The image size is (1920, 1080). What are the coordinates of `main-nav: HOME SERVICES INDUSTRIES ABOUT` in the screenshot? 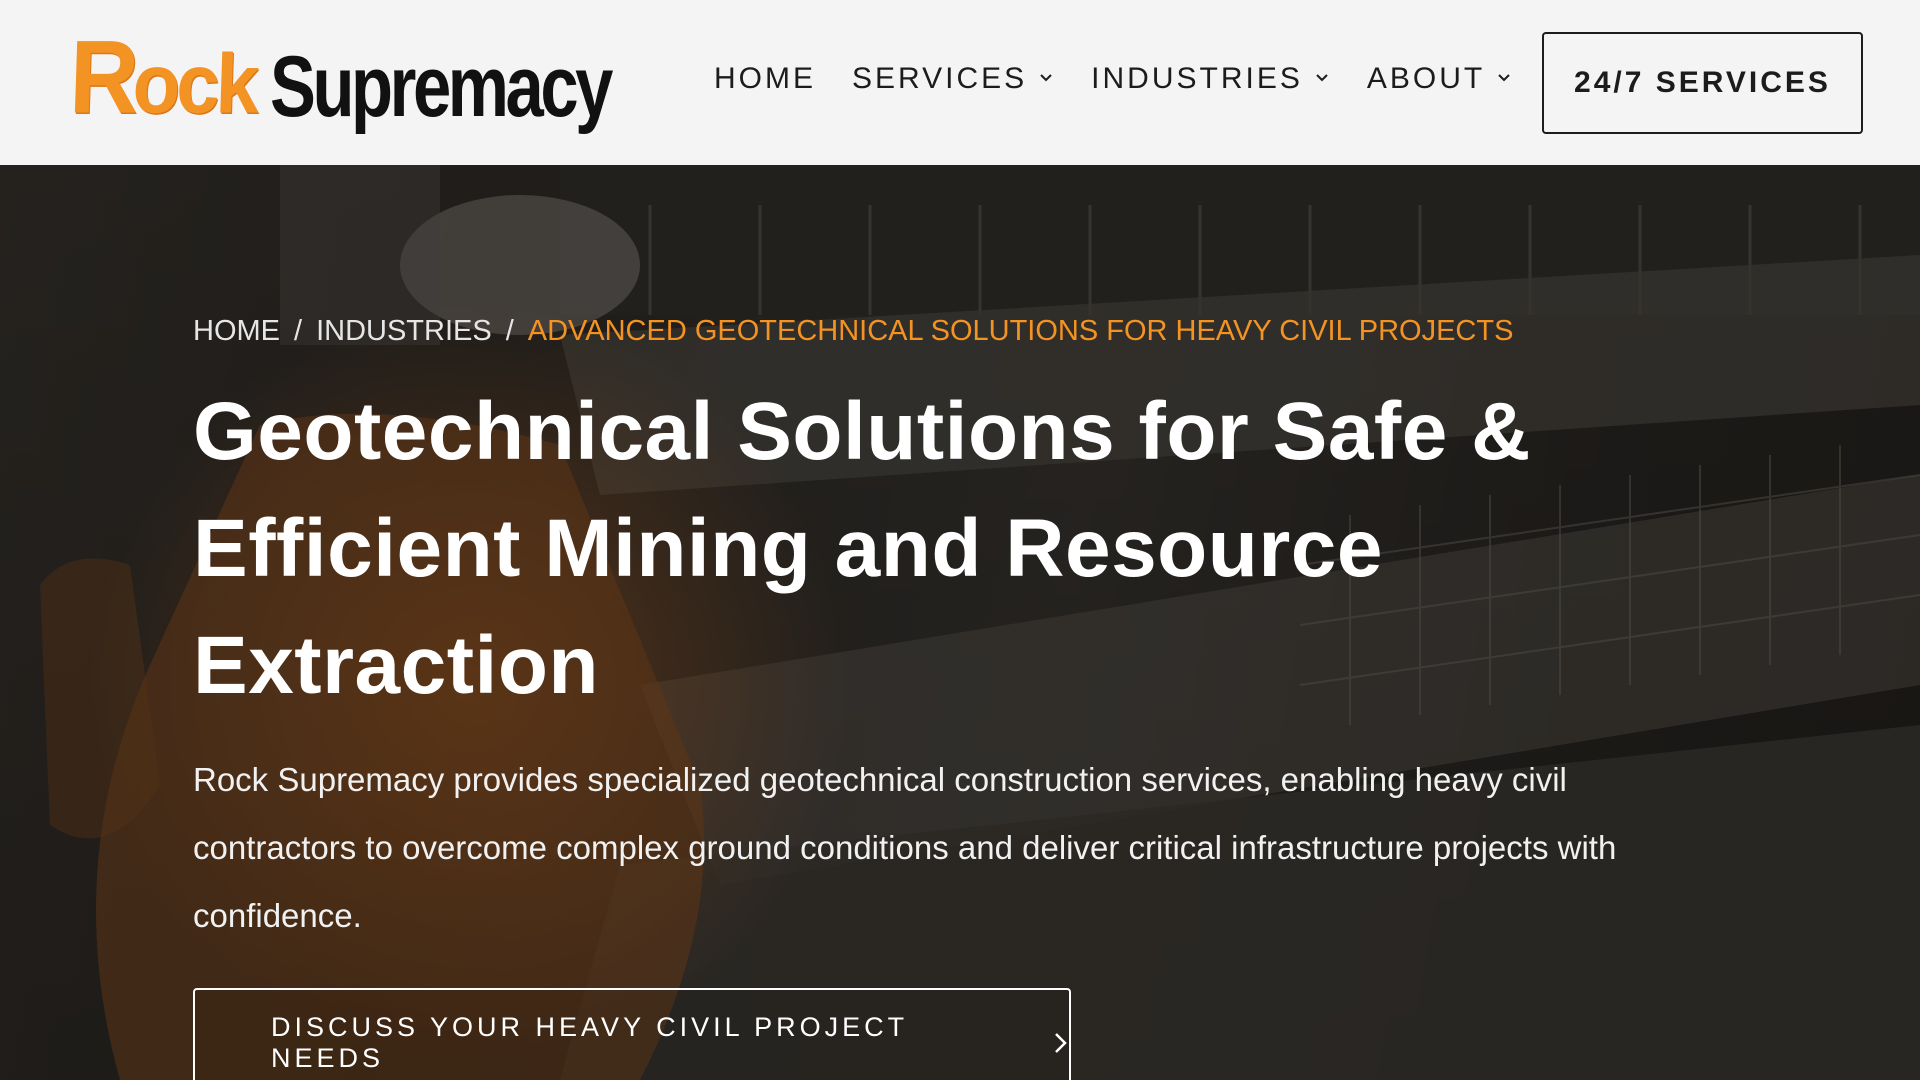 It's located at (1131, 79).